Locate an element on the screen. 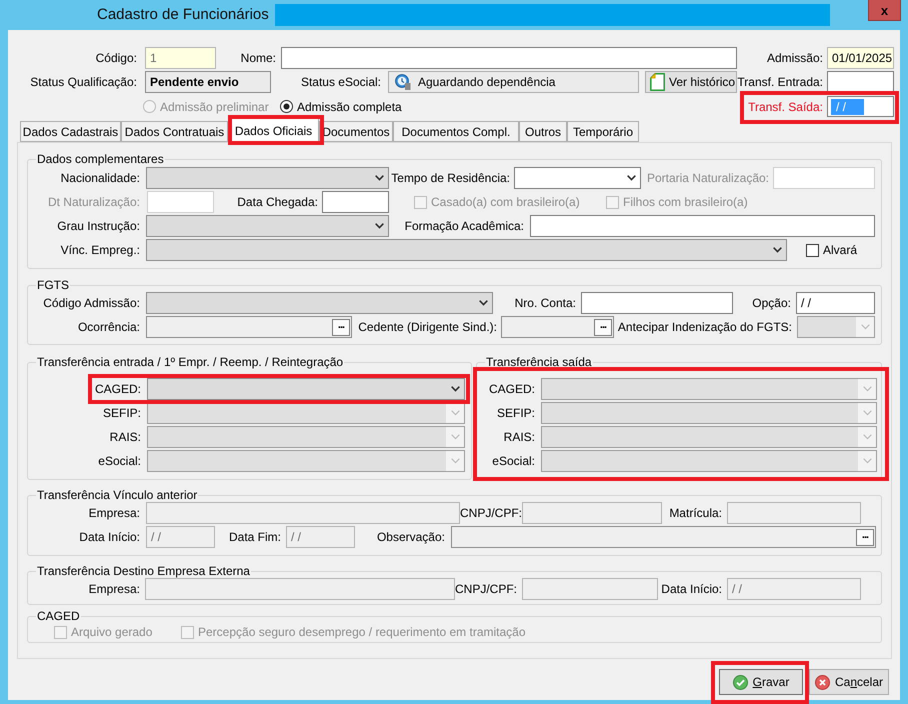  tab: Outros is located at coordinates (543, 131).